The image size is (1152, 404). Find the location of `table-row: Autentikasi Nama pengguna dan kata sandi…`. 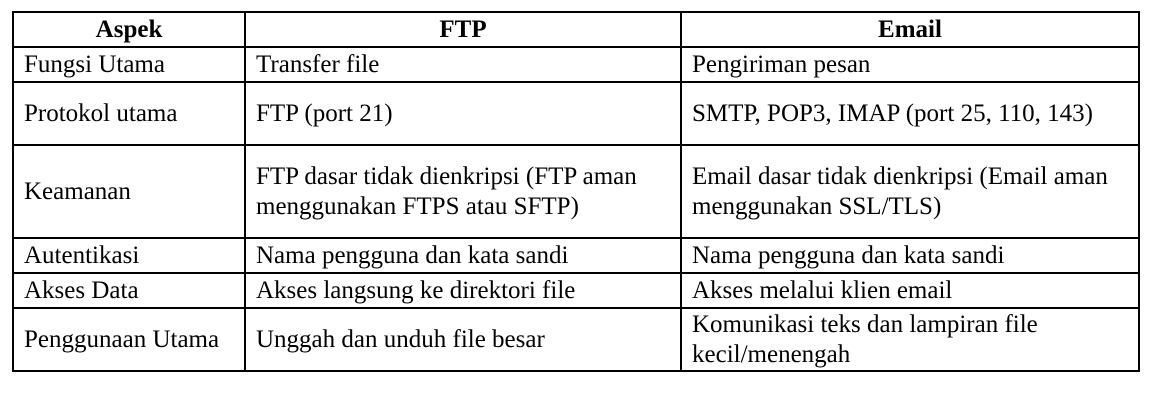

table-row: Autentikasi Nama pengguna dan kata sandi… is located at coordinates (576, 255).